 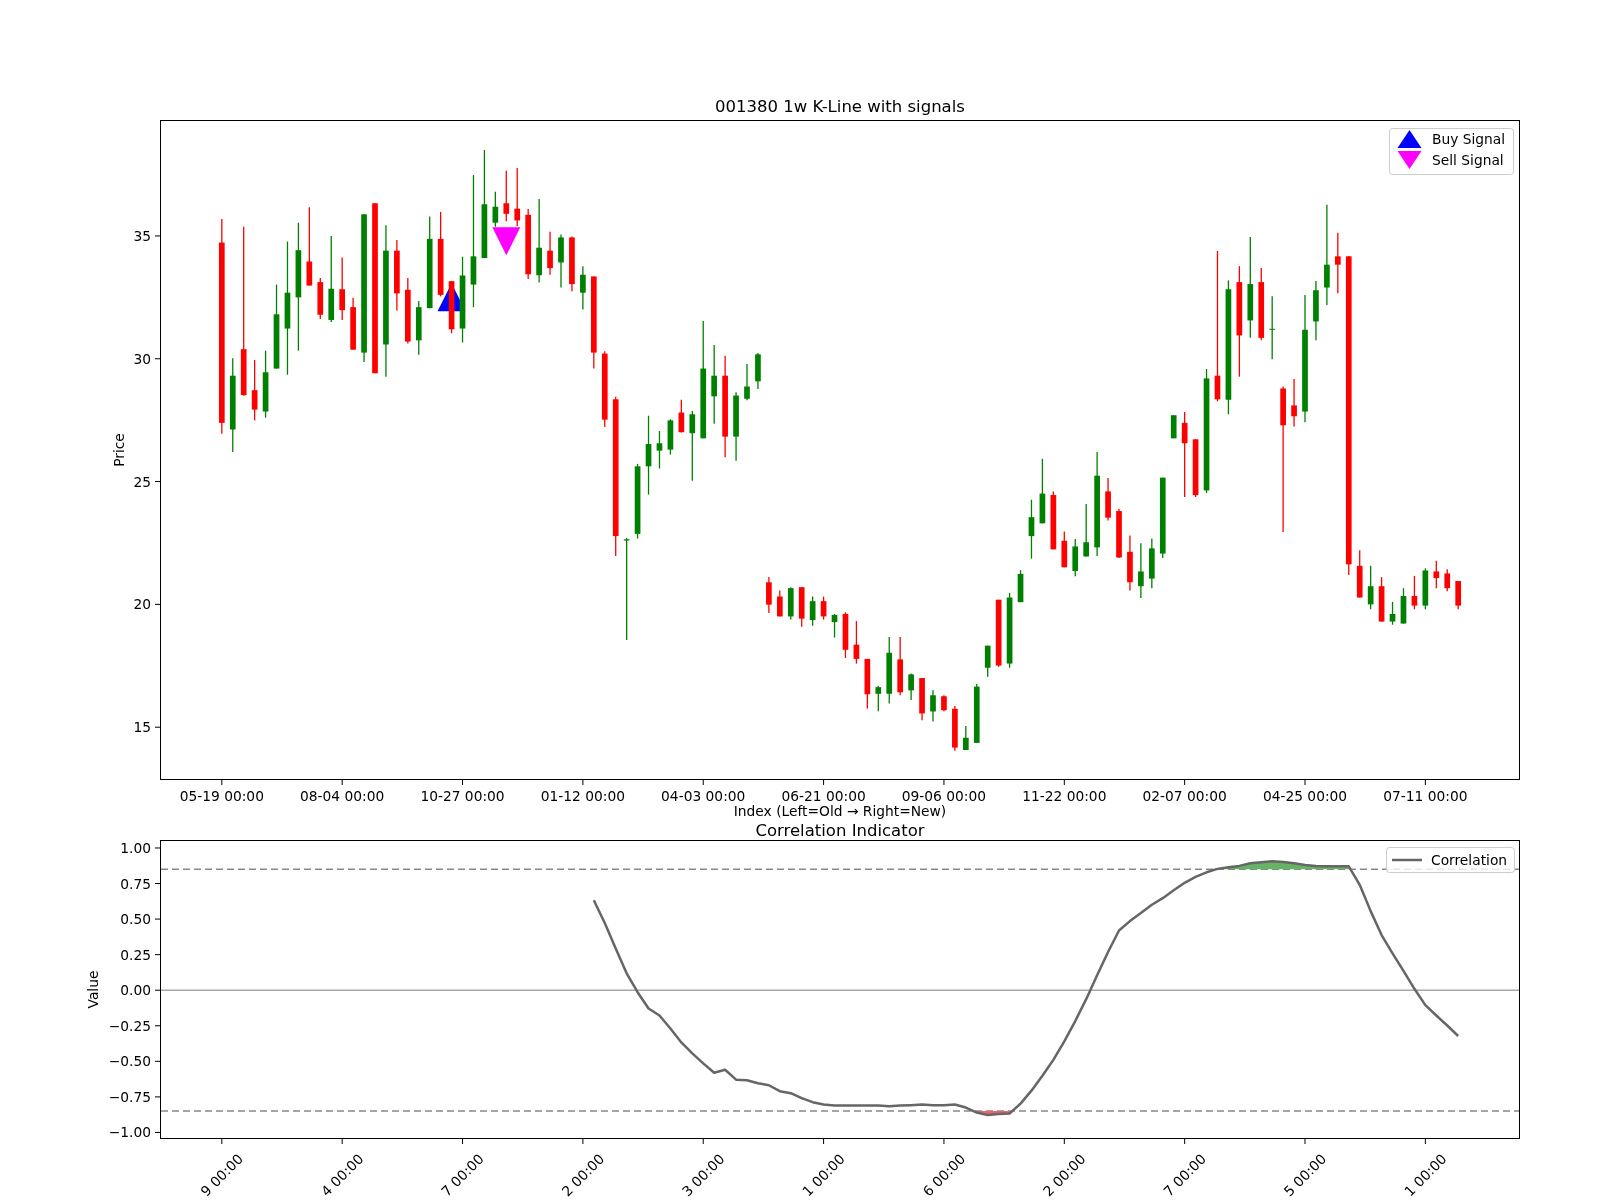 What do you see at coordinates (135, 919) in the screenshot?
I see `tick-label: 0.50` at bounding box center [135, 919].